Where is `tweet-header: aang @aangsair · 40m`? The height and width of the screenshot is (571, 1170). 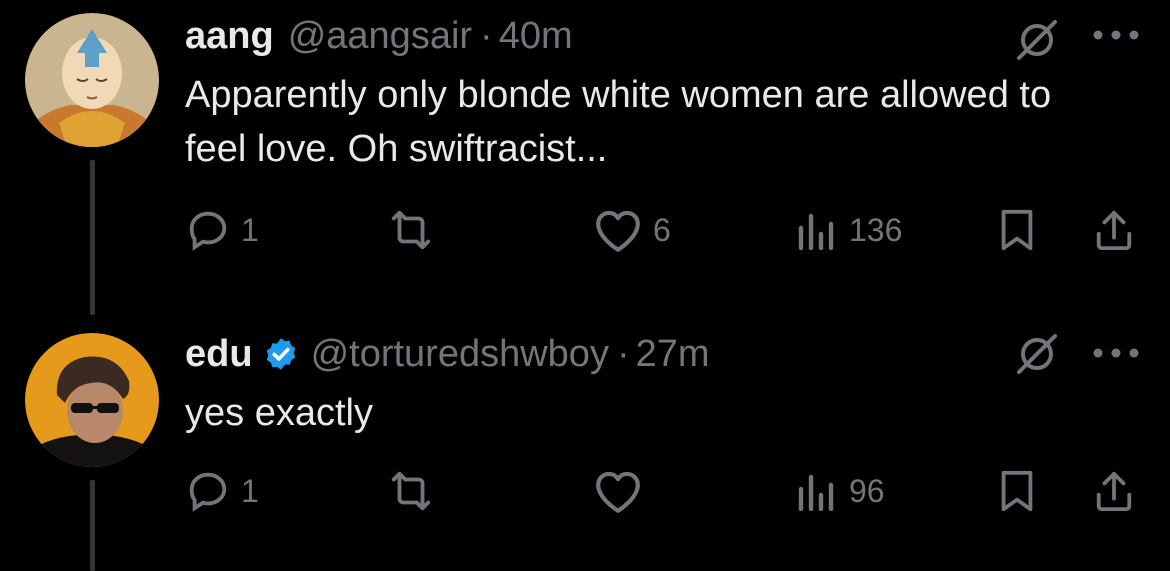
tweet-header: aang @aangsair · 40m is located at coordinates (379, 36).